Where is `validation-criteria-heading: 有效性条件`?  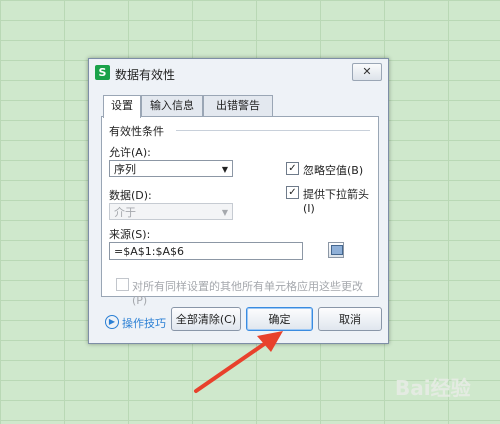 validation-criteria-heading: 有效性条件 is located at coordinates (136, 131).